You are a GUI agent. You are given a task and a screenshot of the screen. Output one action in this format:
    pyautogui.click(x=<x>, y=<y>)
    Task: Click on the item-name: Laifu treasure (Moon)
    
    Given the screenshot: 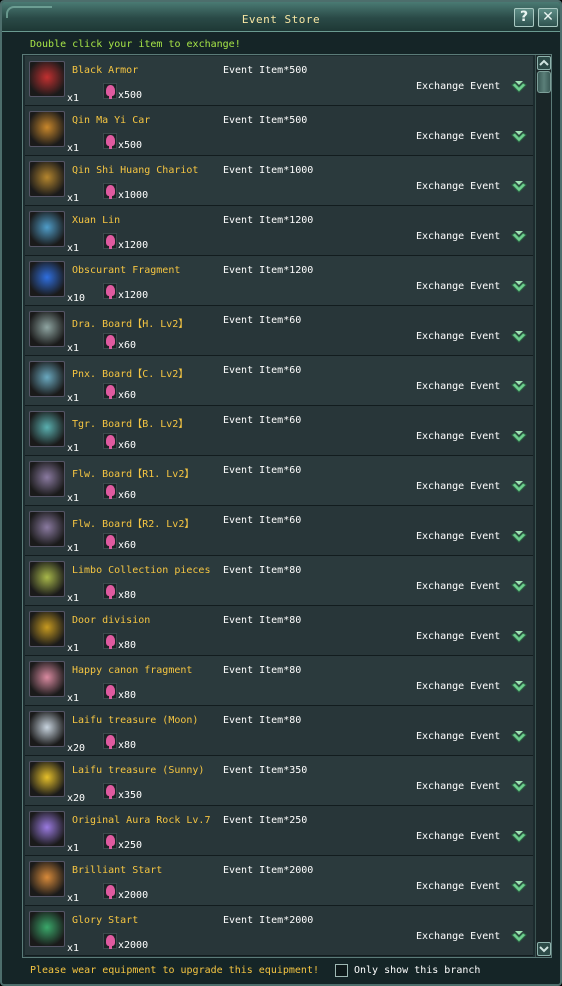 What is the action you would take?
    pyautogui.click(x=135, y=720)
    